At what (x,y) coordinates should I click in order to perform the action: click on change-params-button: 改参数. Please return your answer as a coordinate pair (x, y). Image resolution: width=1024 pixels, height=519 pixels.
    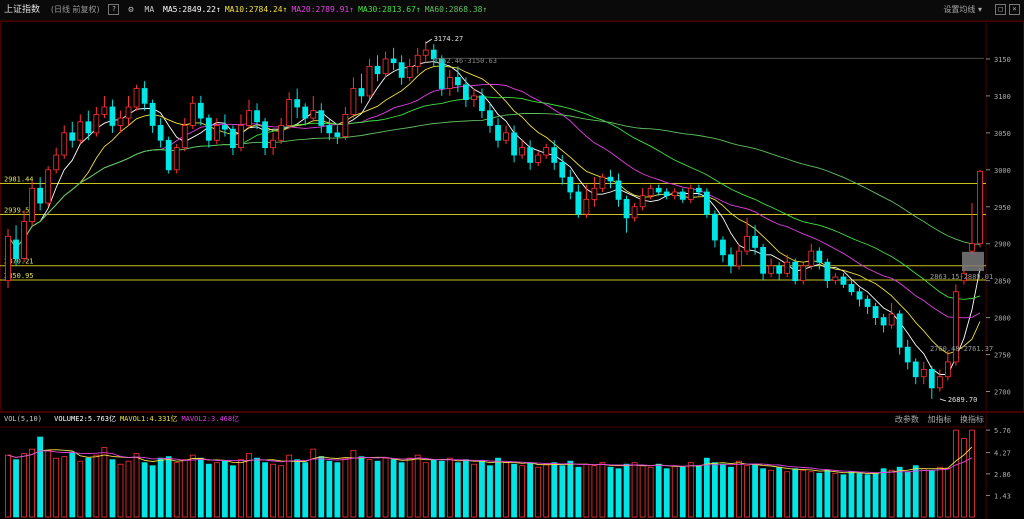
    Looking at the image, I should click on (907, 419).